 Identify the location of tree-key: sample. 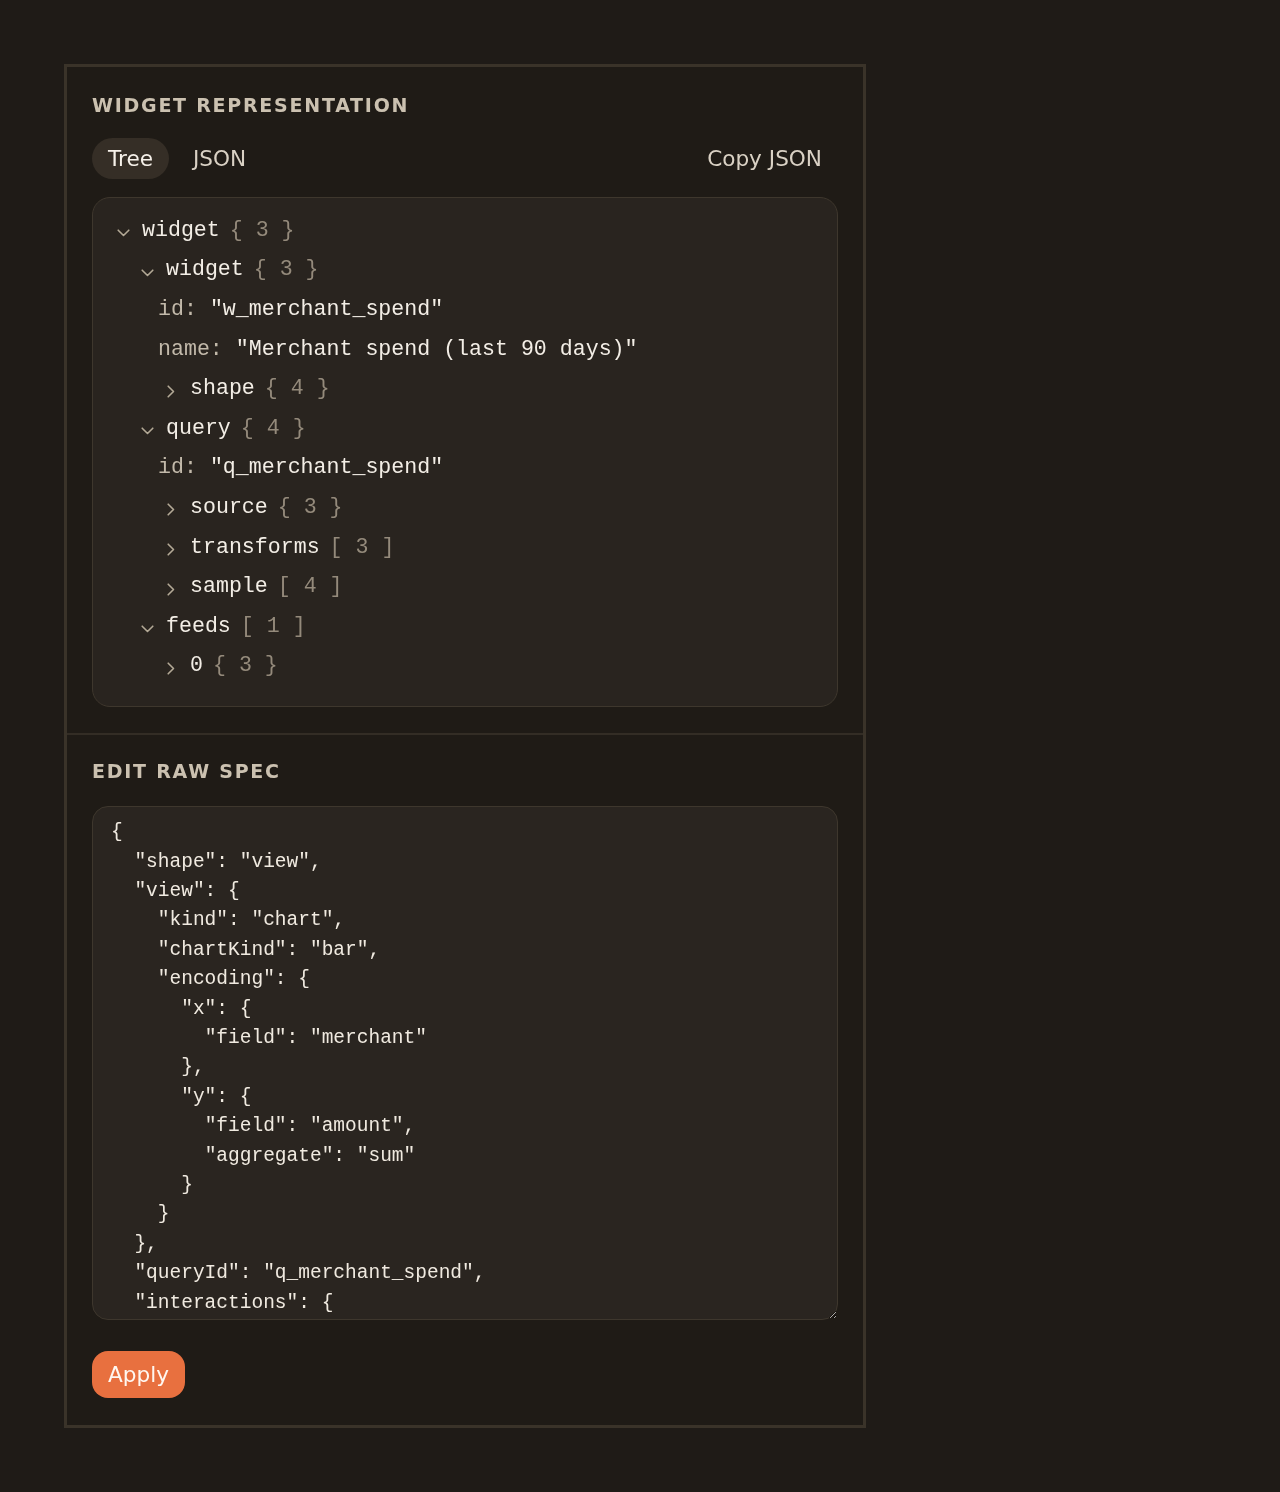
(229, 586).